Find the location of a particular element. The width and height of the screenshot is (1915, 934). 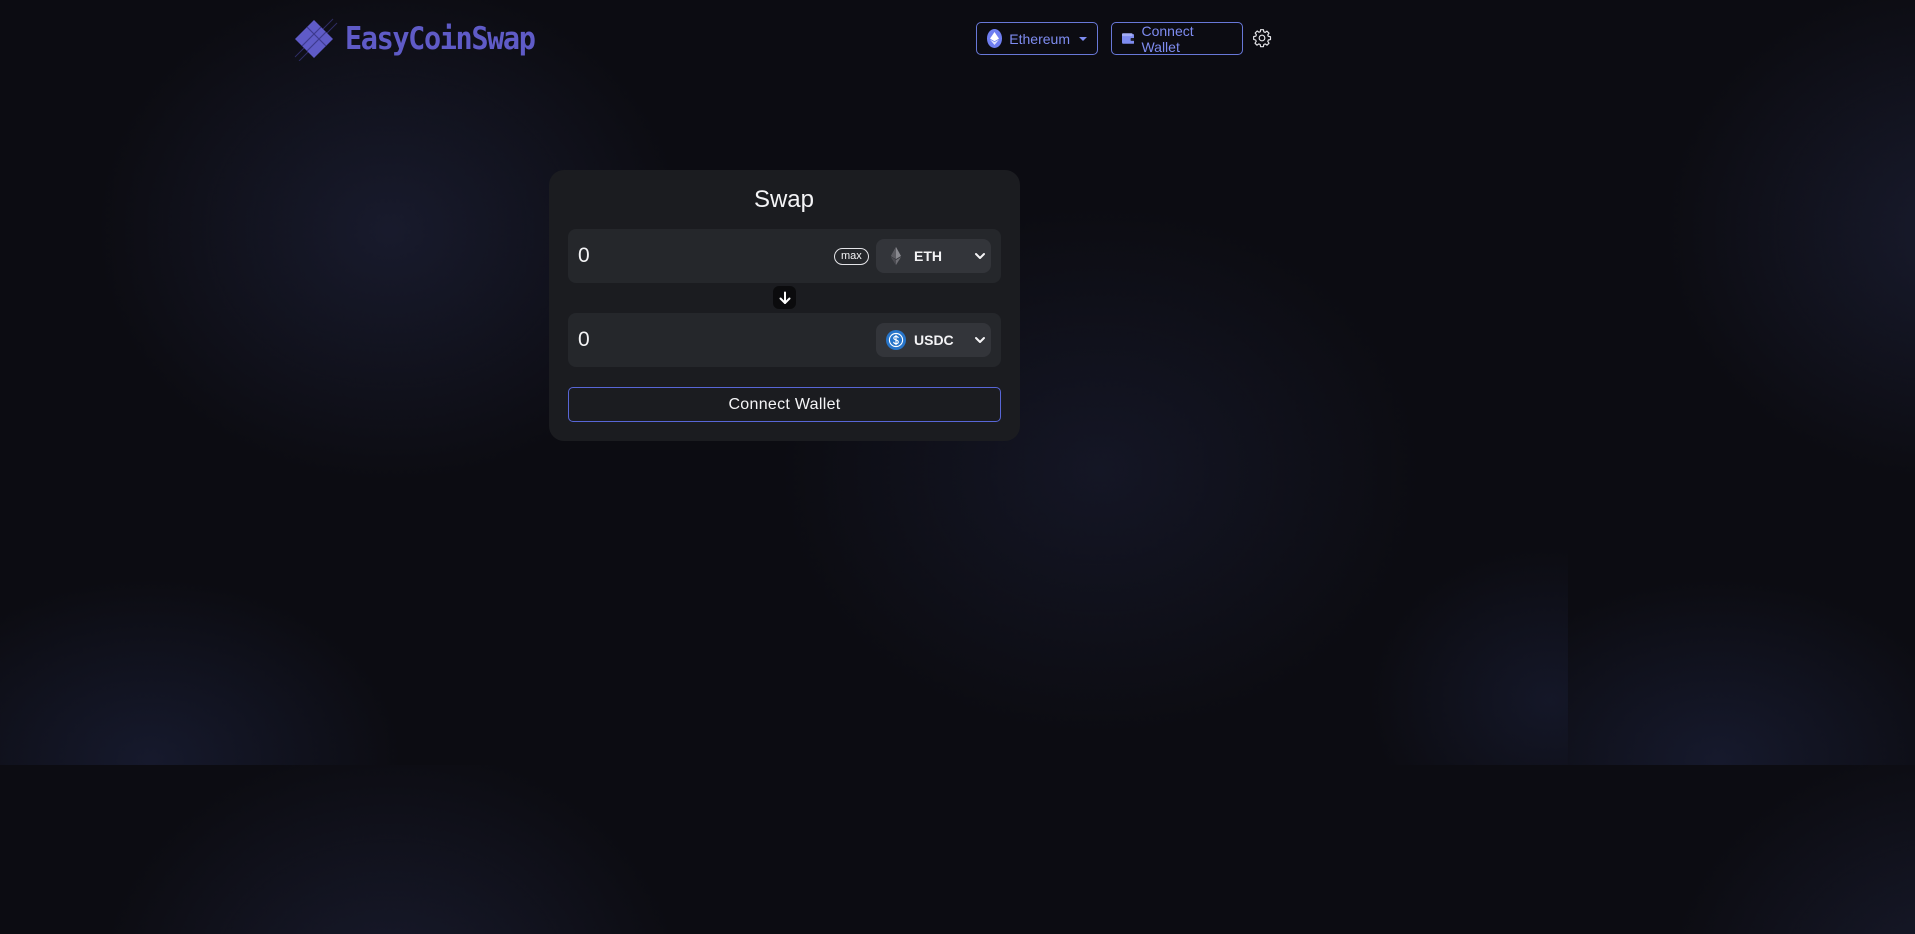

wallet-icon is located at coordinates (1128, 38).